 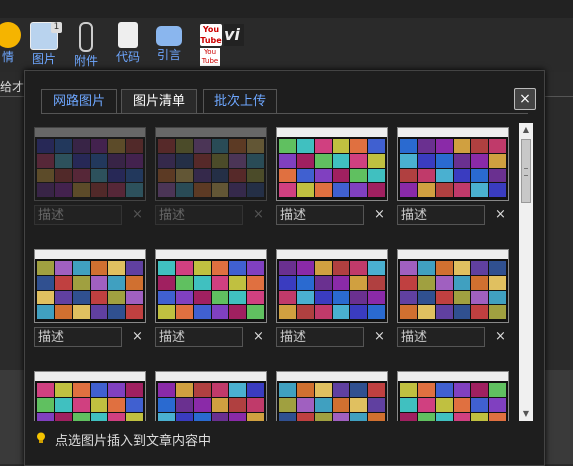 I want to click on scroll-thumb, so click(x=526, y=171).